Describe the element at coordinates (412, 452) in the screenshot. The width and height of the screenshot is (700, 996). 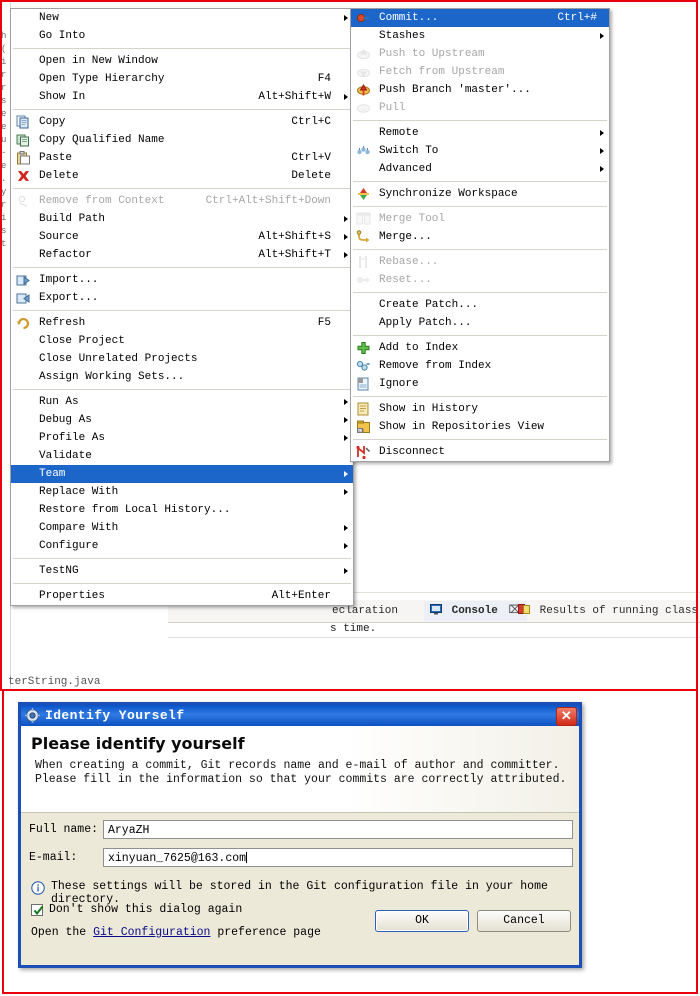
I see `menu-item-label: Disconnect` at that location.